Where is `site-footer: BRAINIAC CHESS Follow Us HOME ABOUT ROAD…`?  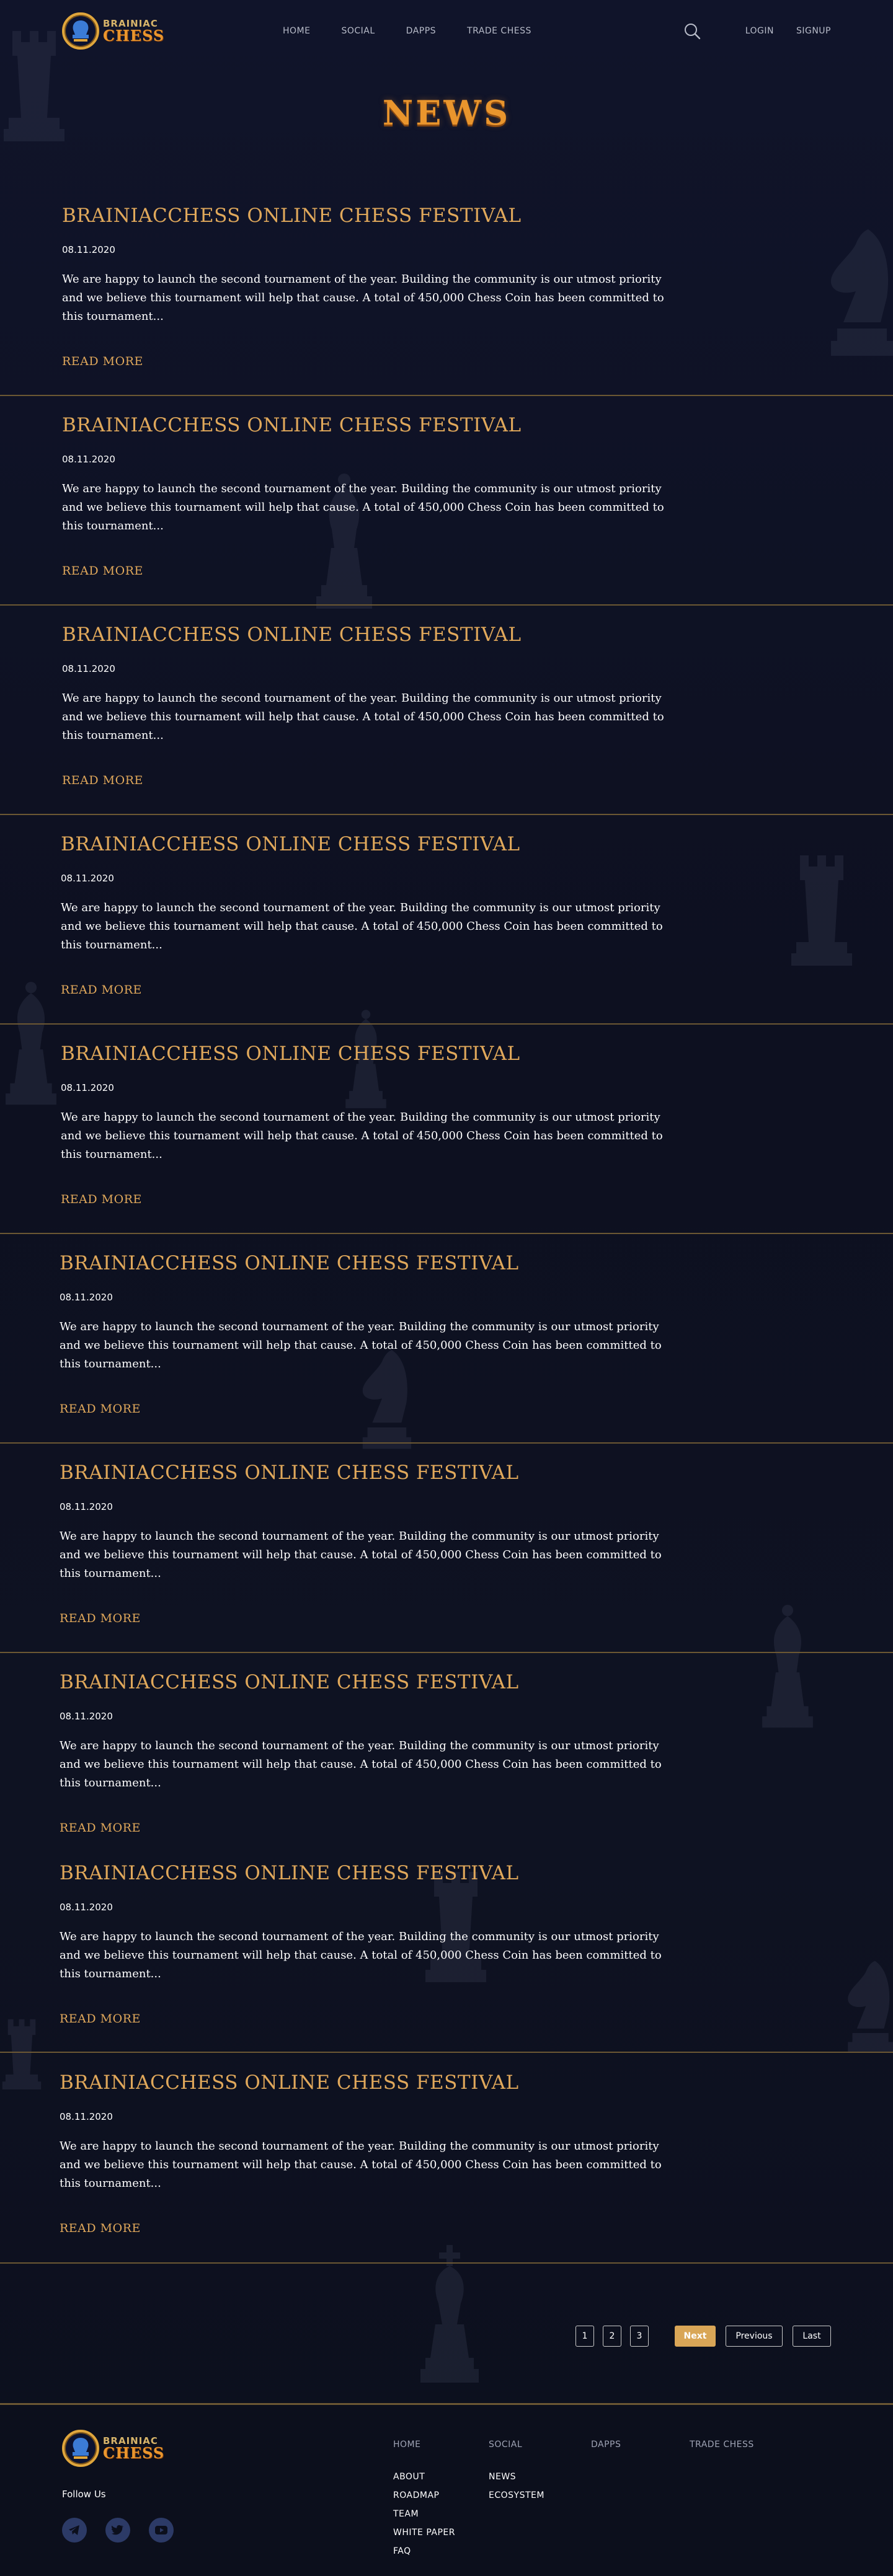 site-footer: BRAINIAC CHESS Follow Us HOME ABOUT ROAD… is located at coordinates (446, 2490).